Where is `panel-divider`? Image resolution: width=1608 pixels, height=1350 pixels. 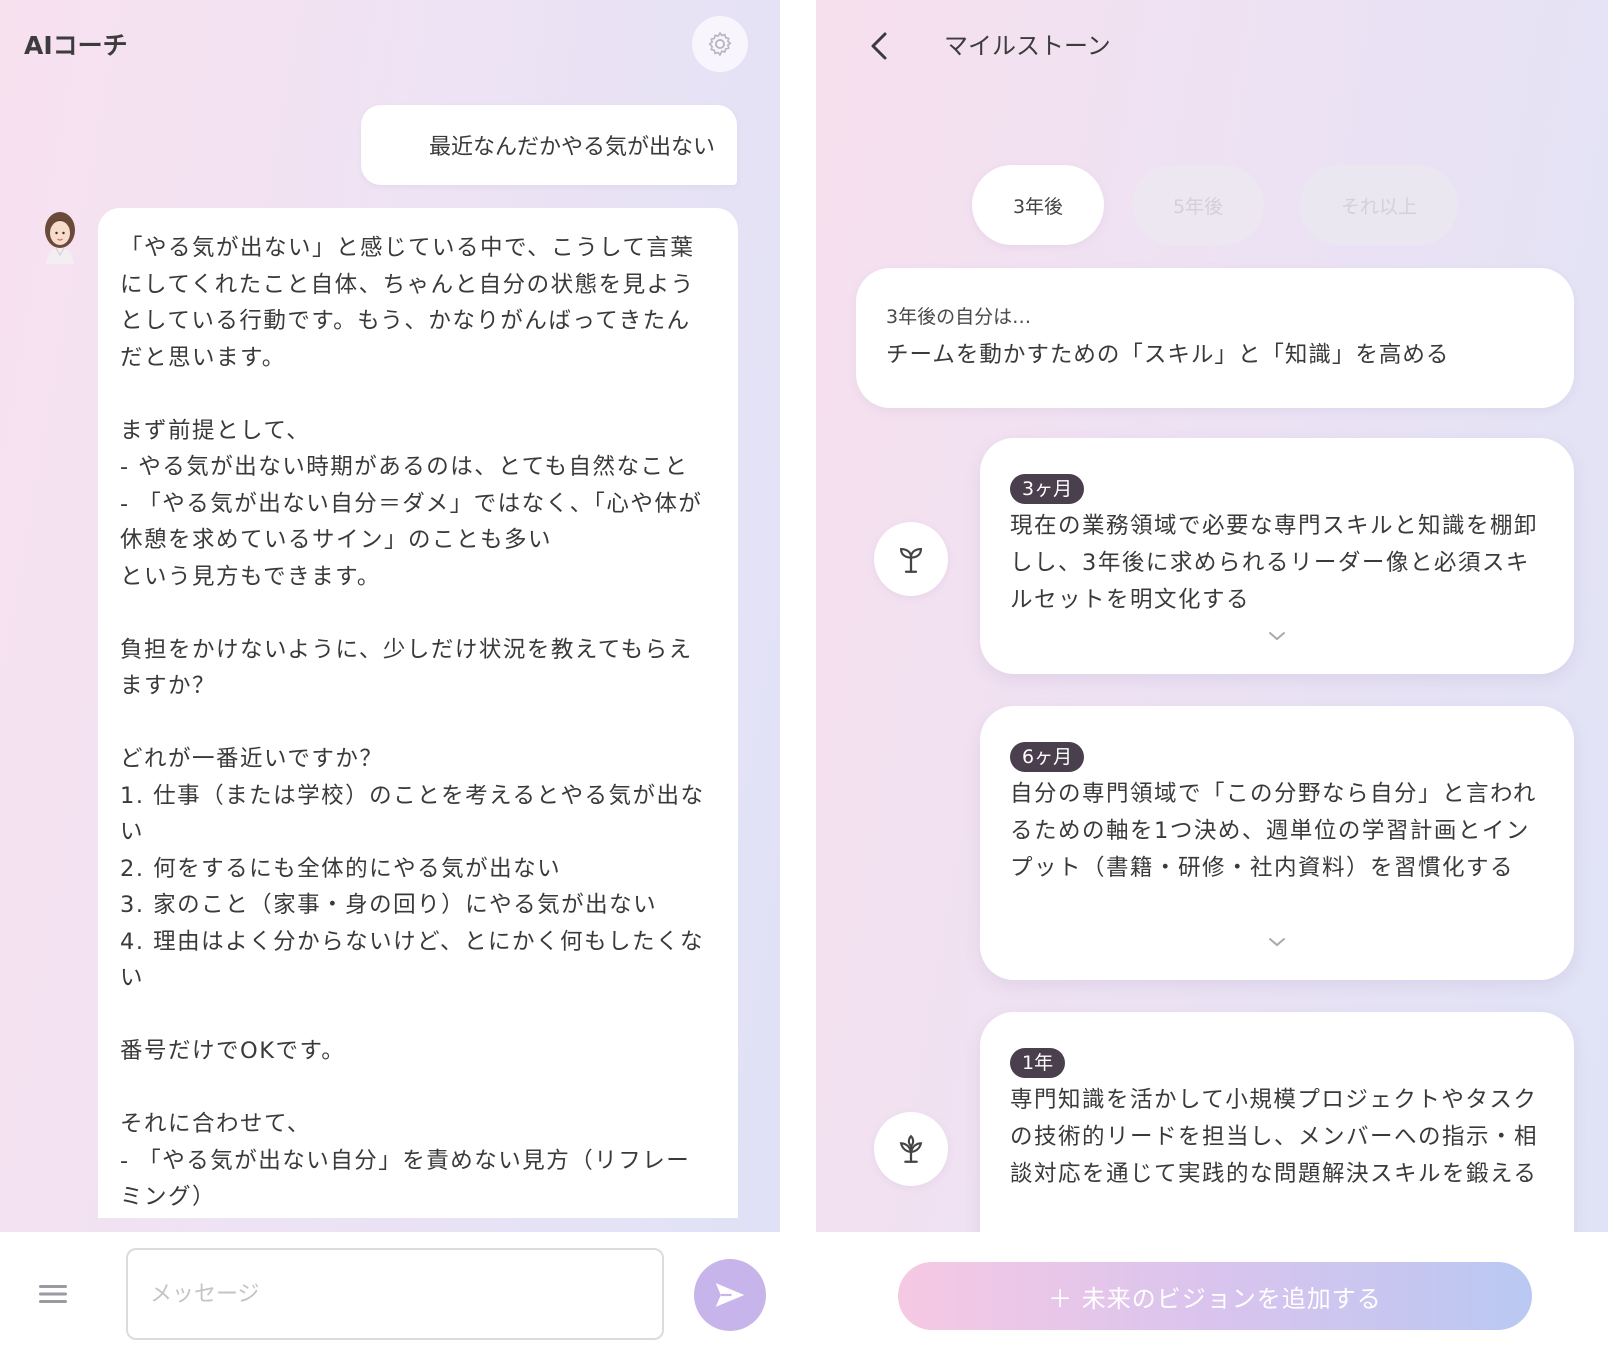 panel-divider is located at coordinates (798, 675).